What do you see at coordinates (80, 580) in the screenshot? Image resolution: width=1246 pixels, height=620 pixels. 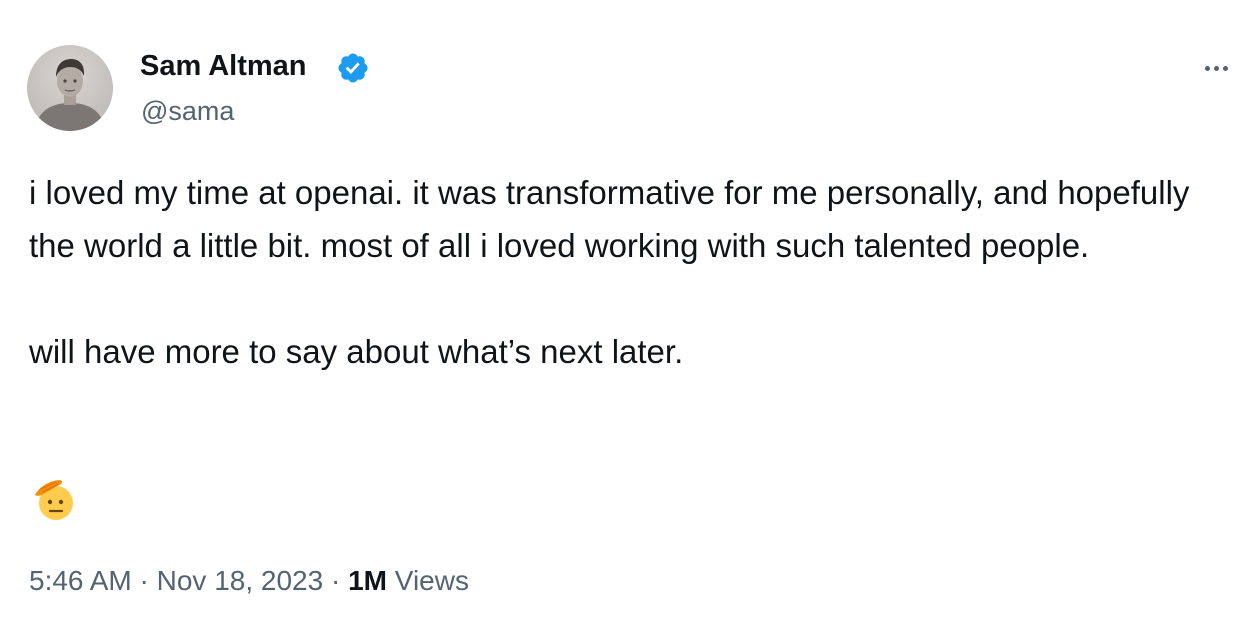 I see `tweet-time: 5:46 AM` at bounding box center [80, 580].